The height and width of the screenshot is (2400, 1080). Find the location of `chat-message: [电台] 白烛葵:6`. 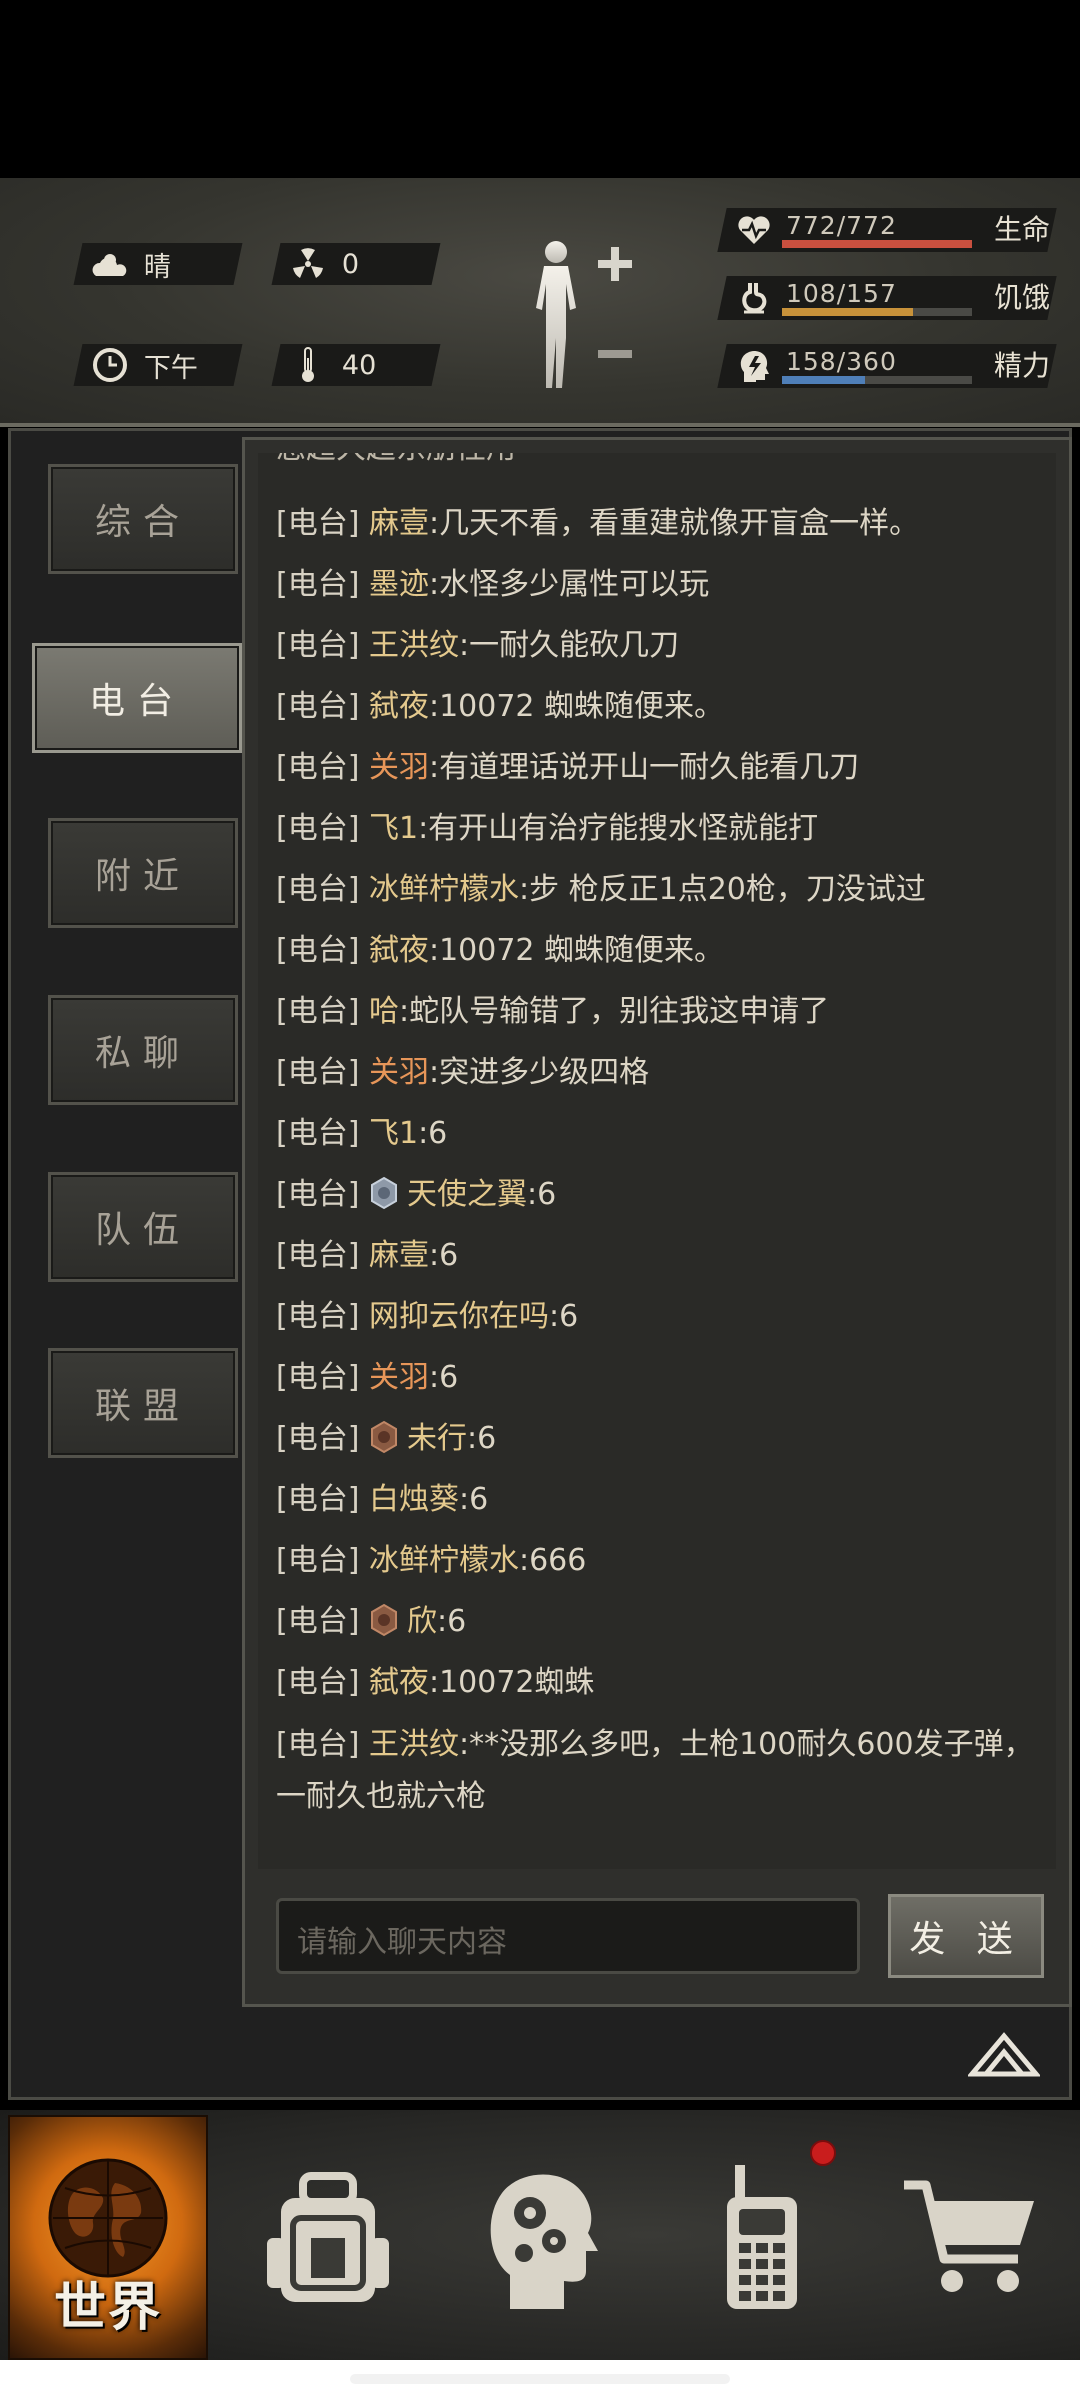

chat-message: [电台] 白烛葵:6 is located at coordinates (382, 1499).